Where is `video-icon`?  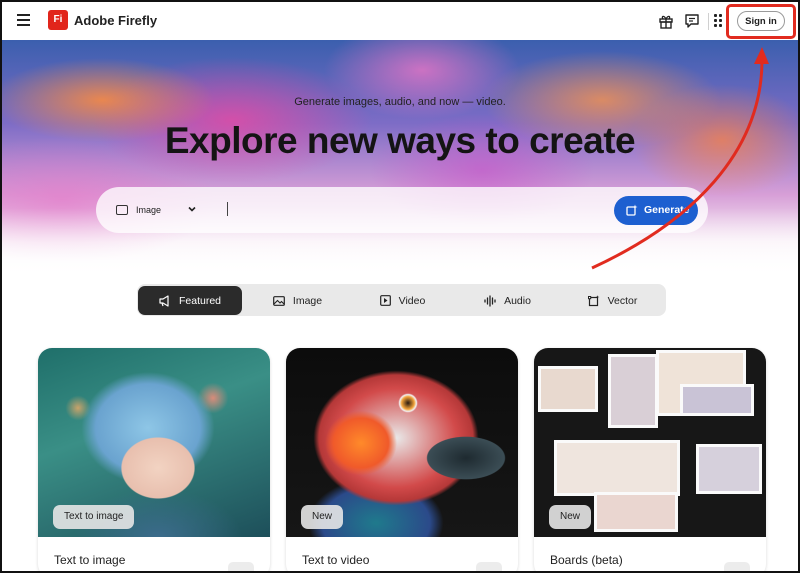
video-icon is located at coordinates (385, 300).